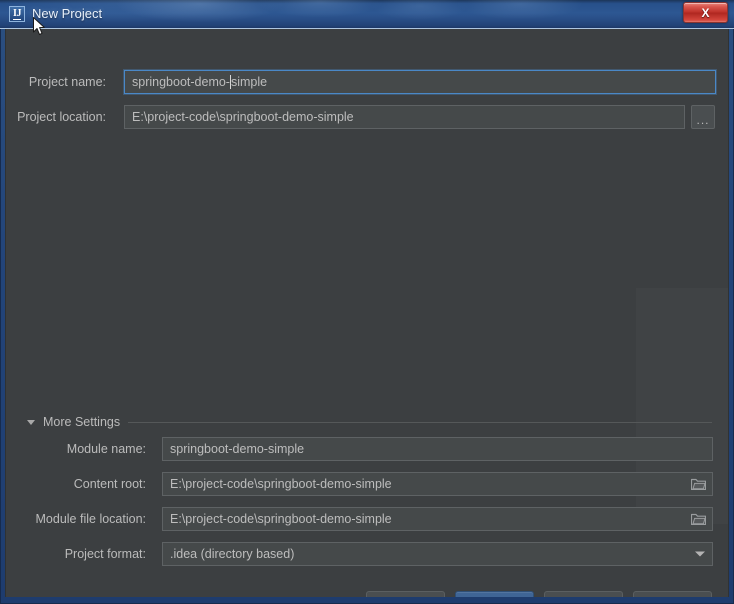 This screenshot has height=604, width=734. What do you see at coordinates (90, 519) in the screenshot?
I see `module-file-location-label: Module file location:` at bounding box center [90, 519].